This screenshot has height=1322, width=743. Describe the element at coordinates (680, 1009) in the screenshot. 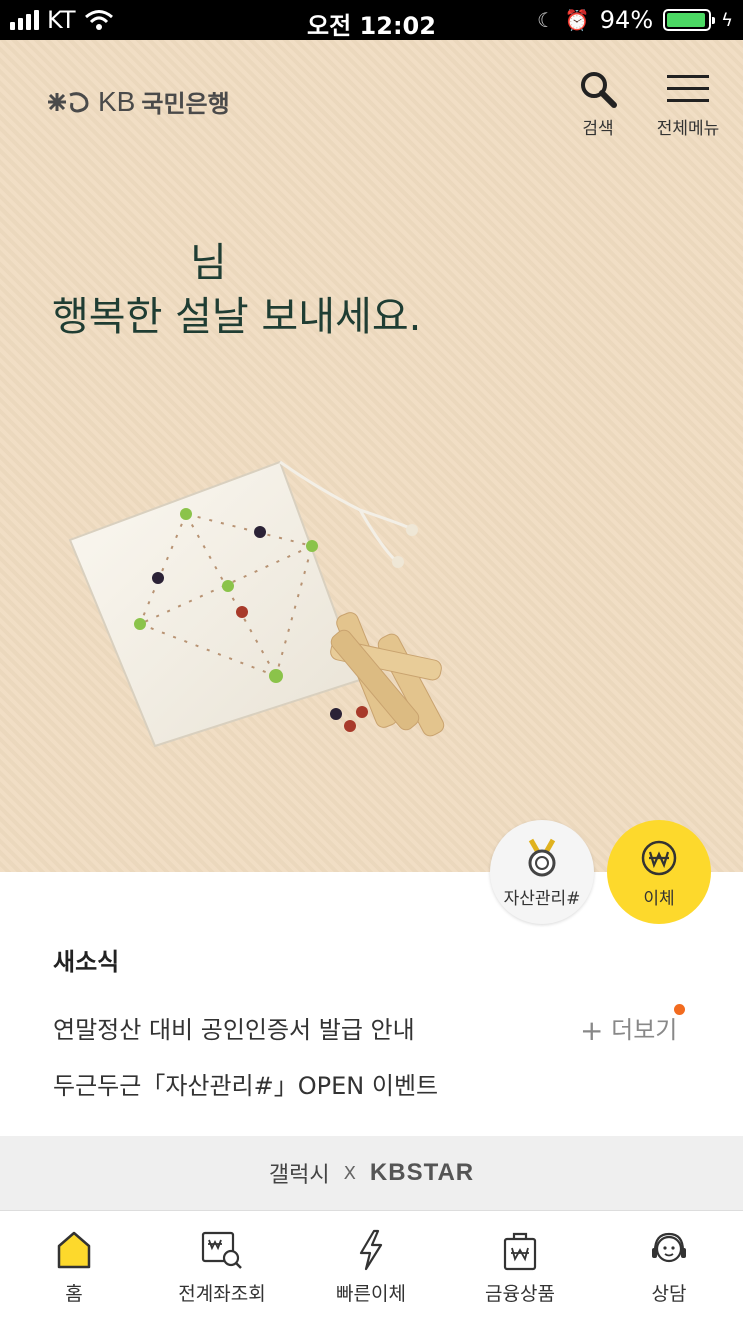

I see `new-badge-dot` at that location.